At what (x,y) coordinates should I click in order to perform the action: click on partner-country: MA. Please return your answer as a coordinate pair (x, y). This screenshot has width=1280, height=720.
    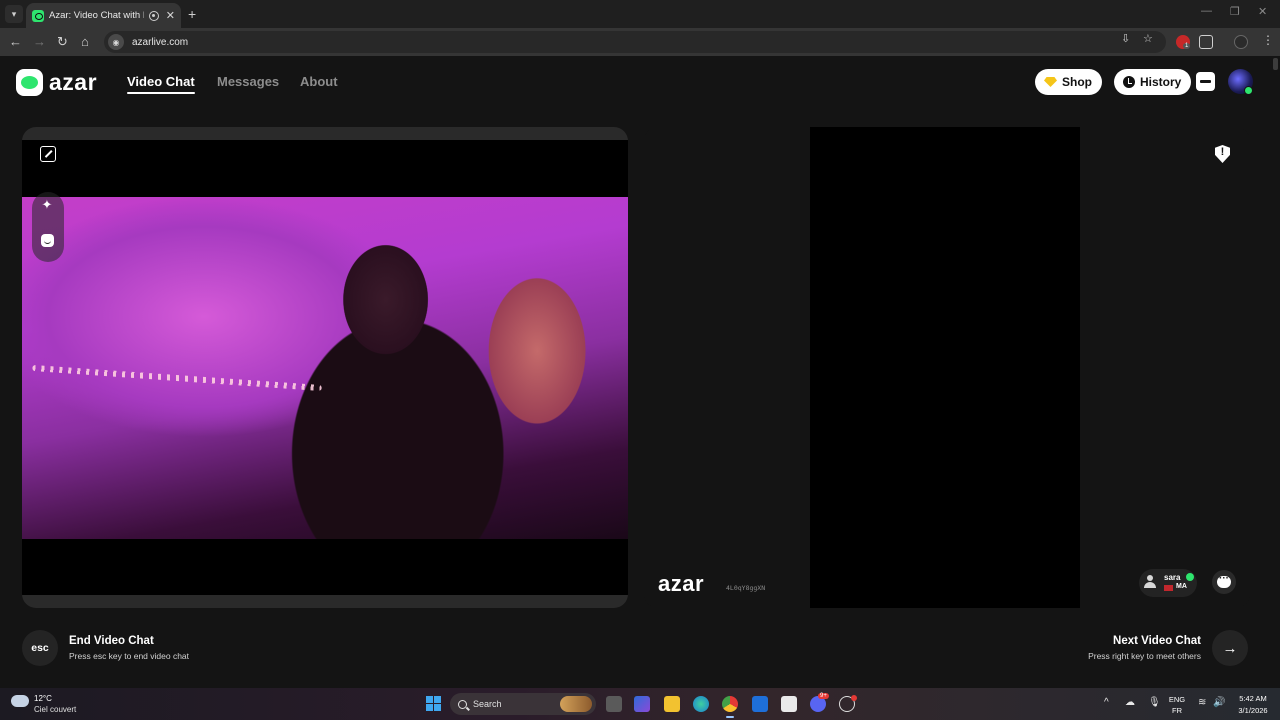
    Looking at the image, I should click on (1181, 586).